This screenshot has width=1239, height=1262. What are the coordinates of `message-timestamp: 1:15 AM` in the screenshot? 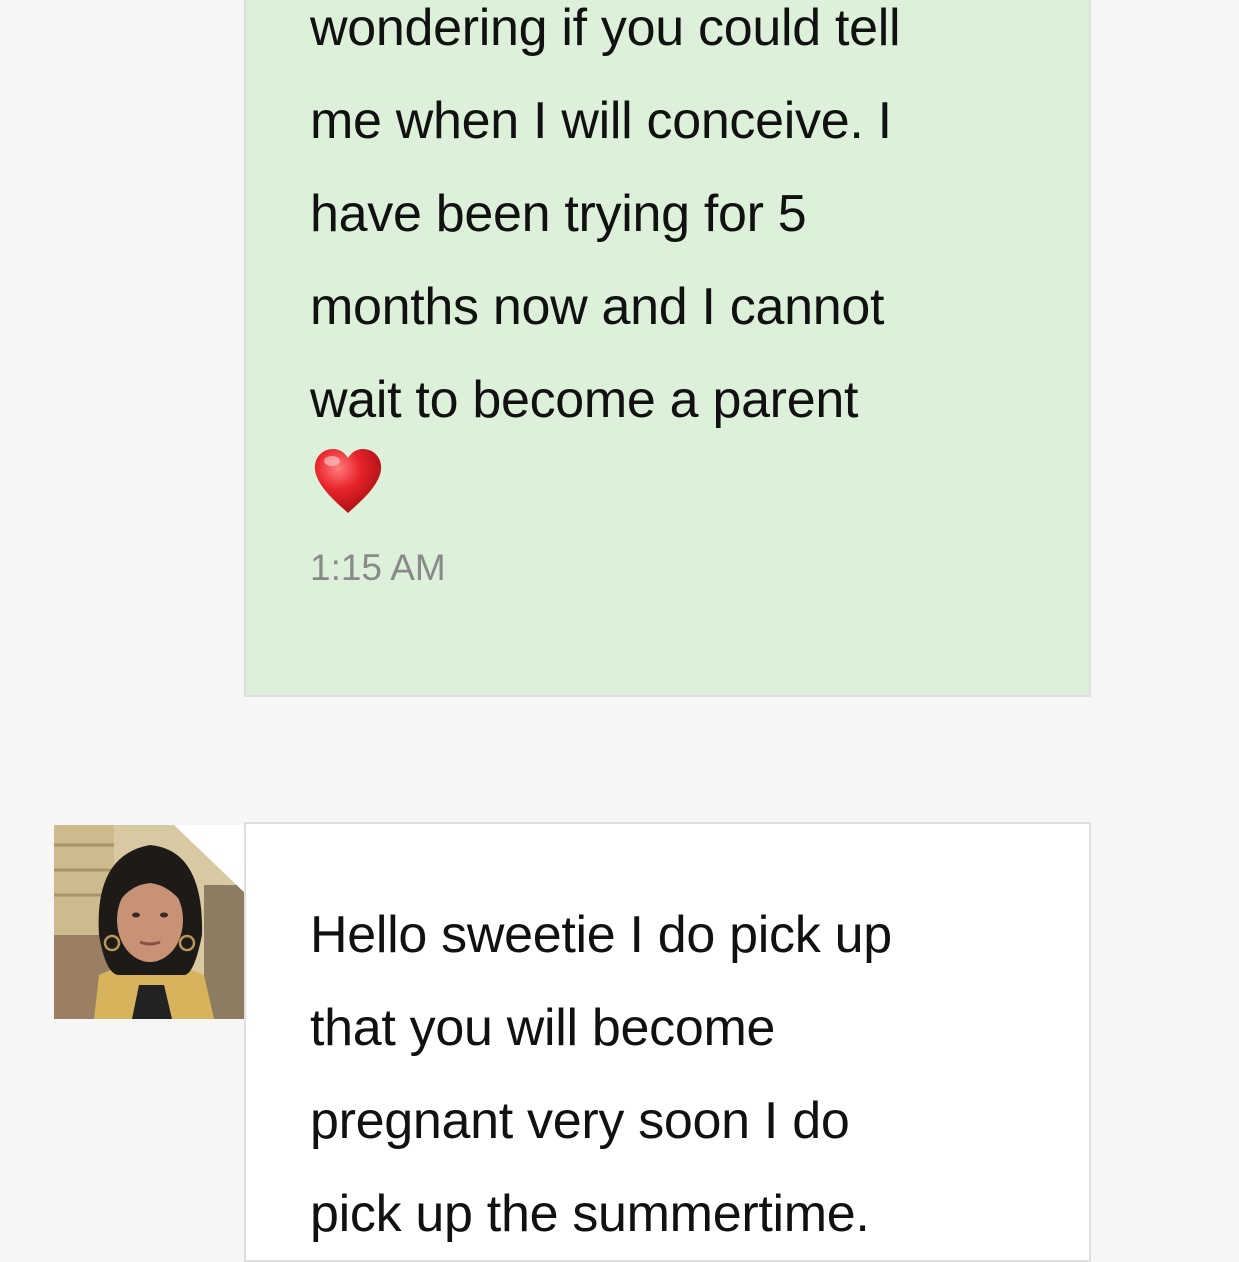 It's located at (378, 567).